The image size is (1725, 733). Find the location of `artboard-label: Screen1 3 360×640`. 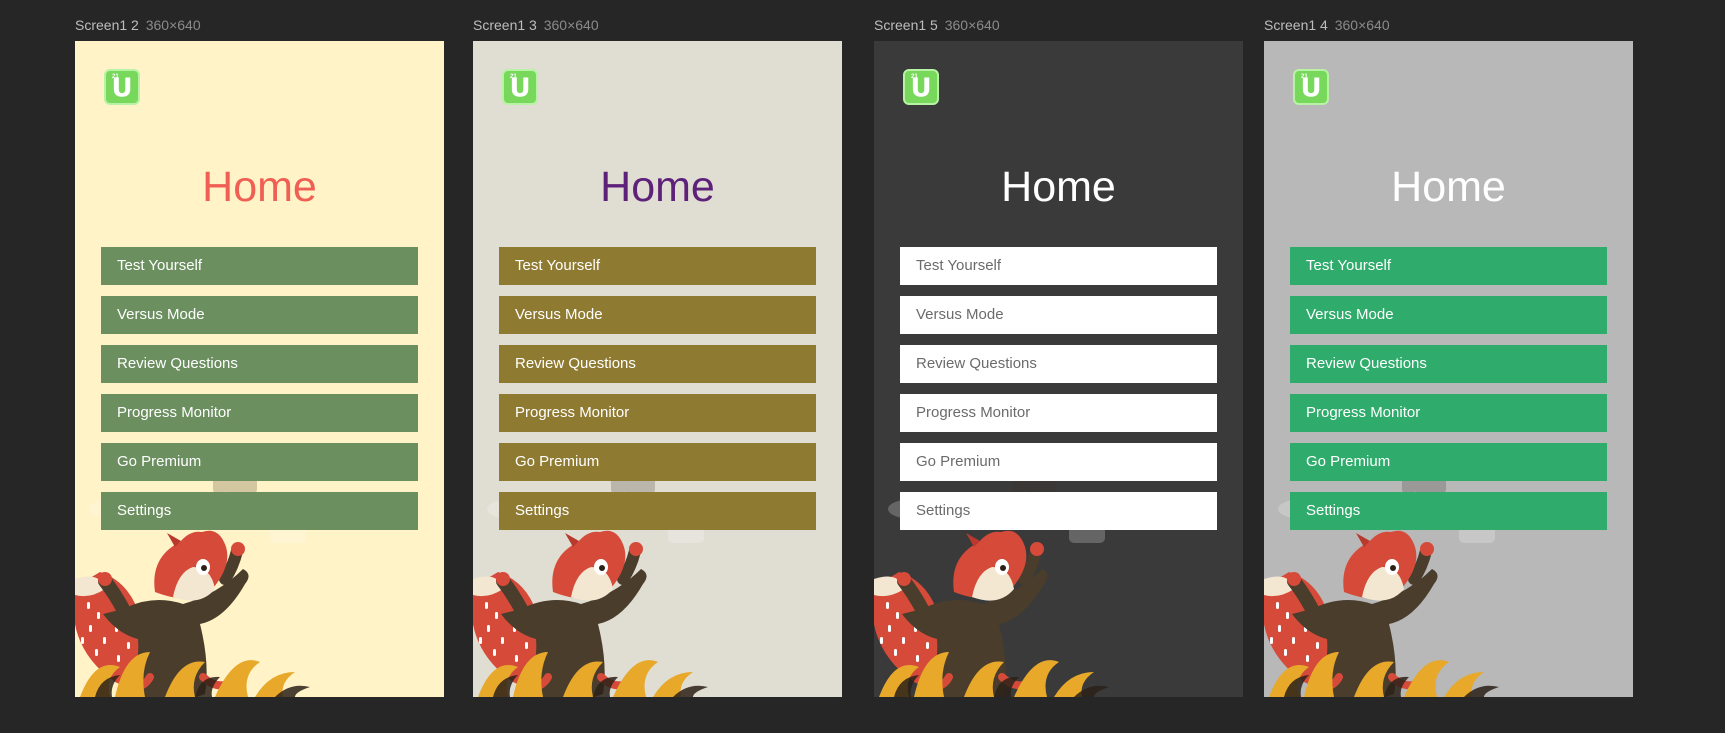

artboard-label: Screen1 3 360×640 is located at coordinates (536, 25).